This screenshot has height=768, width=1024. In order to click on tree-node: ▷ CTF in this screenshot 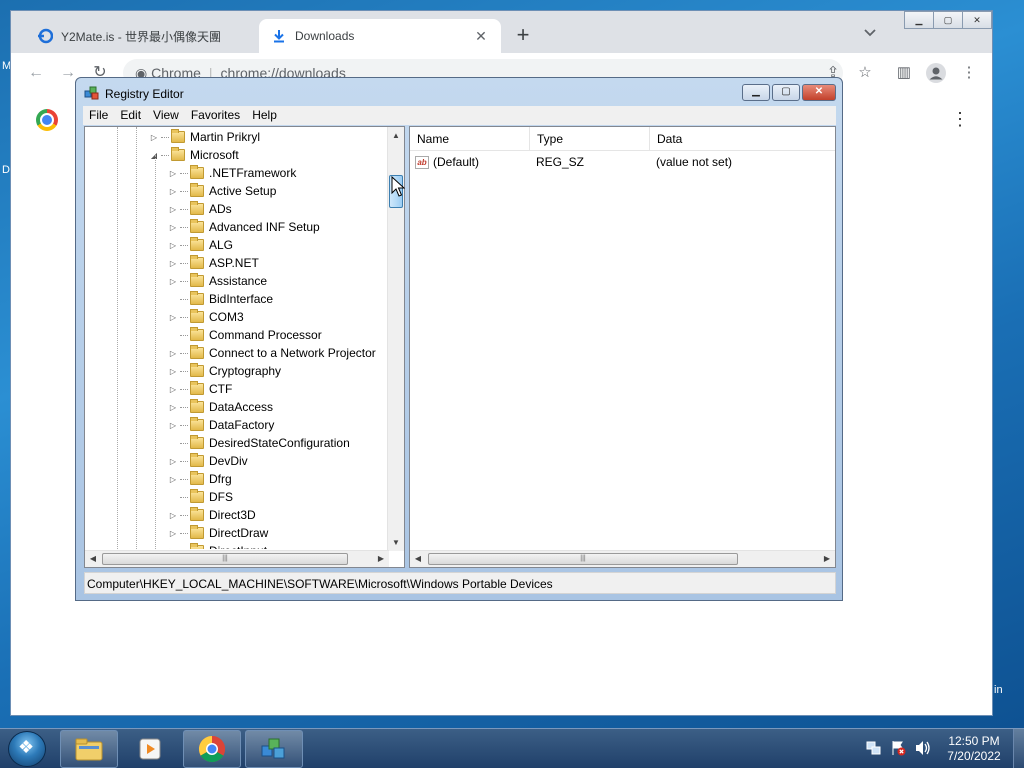, I will do `click(200, 389)`.